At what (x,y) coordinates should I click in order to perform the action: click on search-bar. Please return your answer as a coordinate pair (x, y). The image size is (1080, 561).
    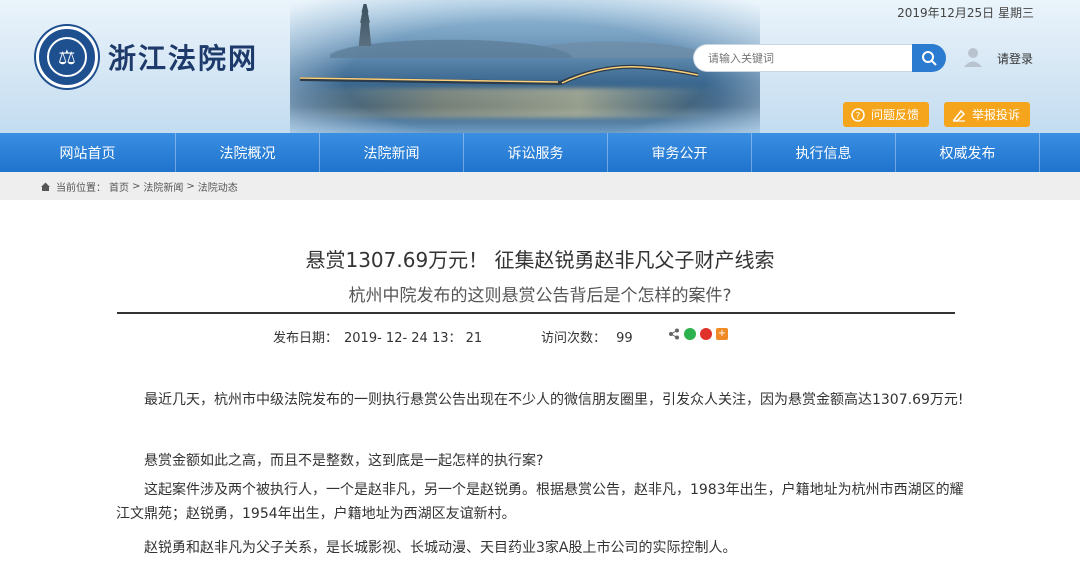
    Looking at the image, I should click on (819, 58).